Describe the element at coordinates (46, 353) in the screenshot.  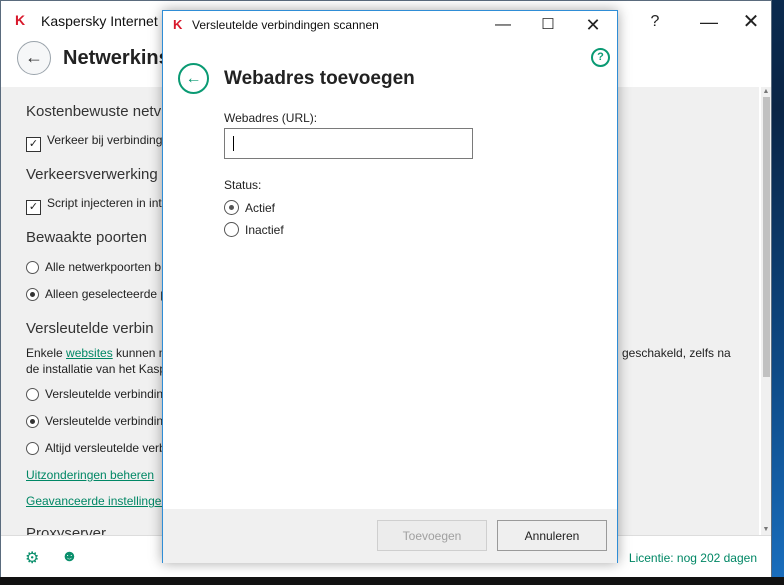
I see `desc-text: Enkele` at that location.